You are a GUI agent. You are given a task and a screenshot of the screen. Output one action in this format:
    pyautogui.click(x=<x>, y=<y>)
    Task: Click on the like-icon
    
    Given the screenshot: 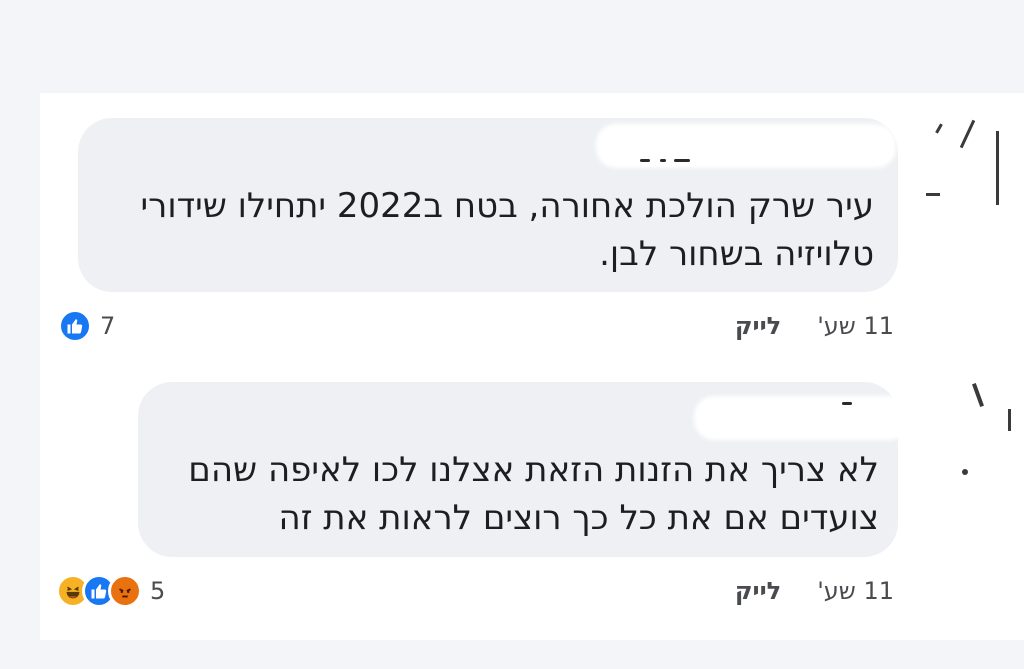 What is the action you would take?
    pyautogui.click(x=75, y=326)
    